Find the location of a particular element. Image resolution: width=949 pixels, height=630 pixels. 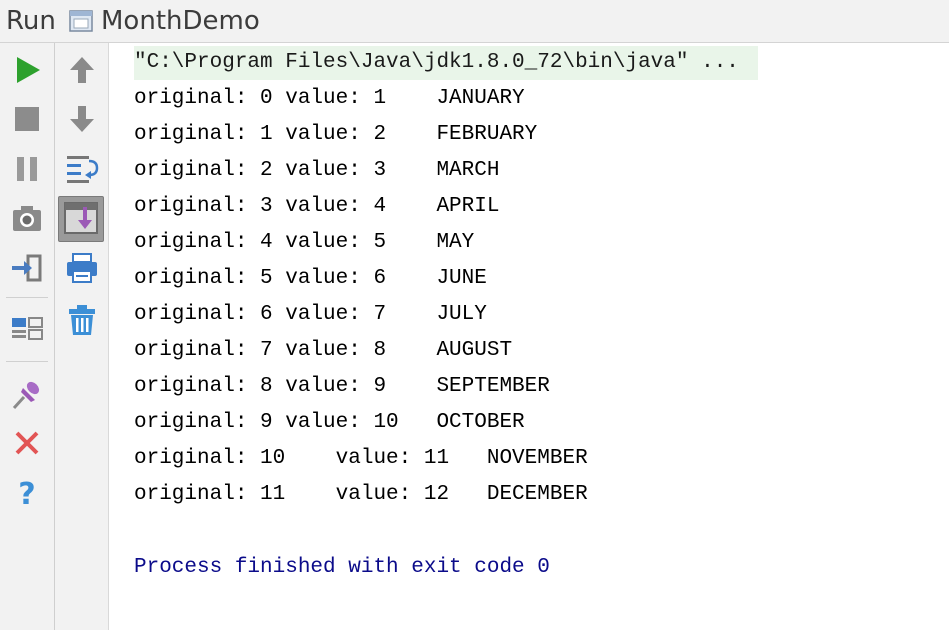

exit-message: Process finished with exit code 0 is located at coordinates (342, 567).